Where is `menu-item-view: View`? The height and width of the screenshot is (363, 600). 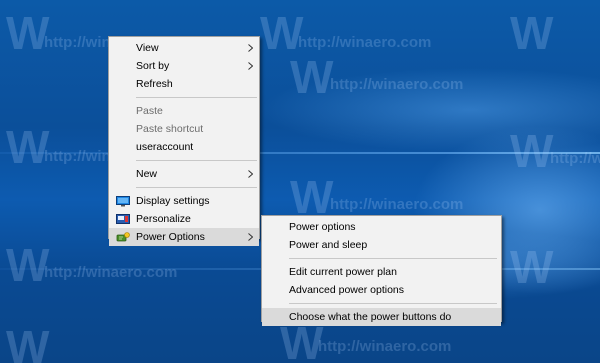 menu-item-view: View is located at coordinates (184, 48).